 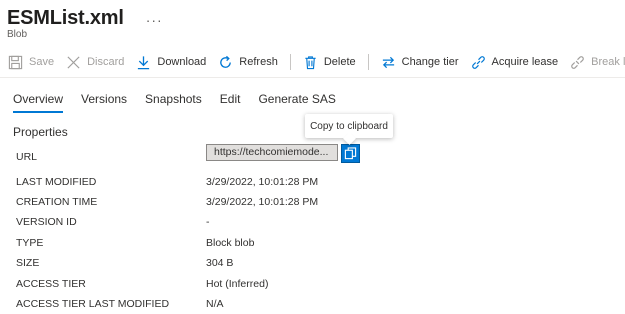 I want to click on refresh-icon, so click(x=225, y=62).